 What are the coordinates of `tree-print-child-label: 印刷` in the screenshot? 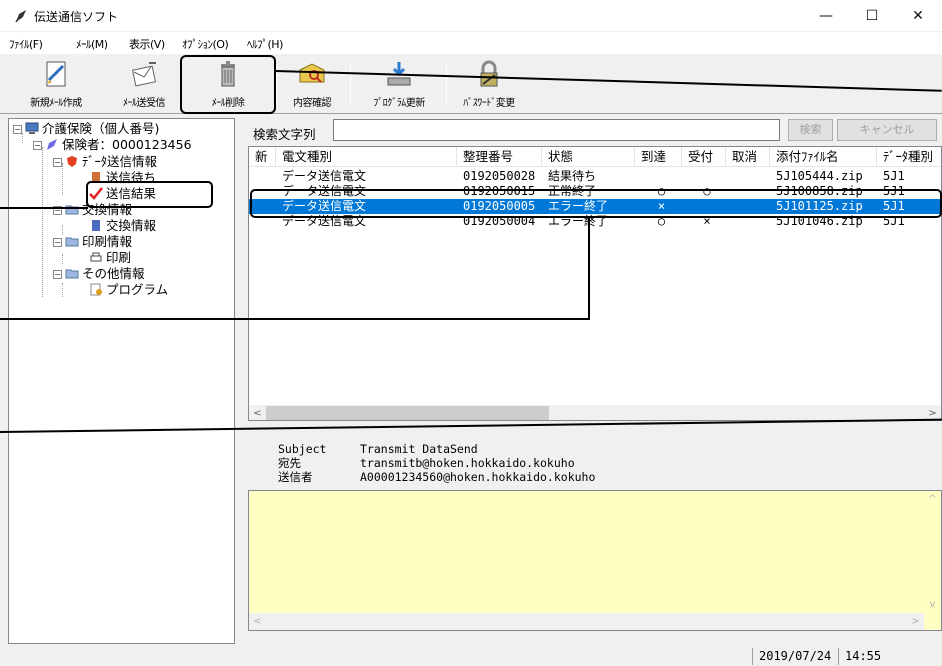 It's located at (119, 257).